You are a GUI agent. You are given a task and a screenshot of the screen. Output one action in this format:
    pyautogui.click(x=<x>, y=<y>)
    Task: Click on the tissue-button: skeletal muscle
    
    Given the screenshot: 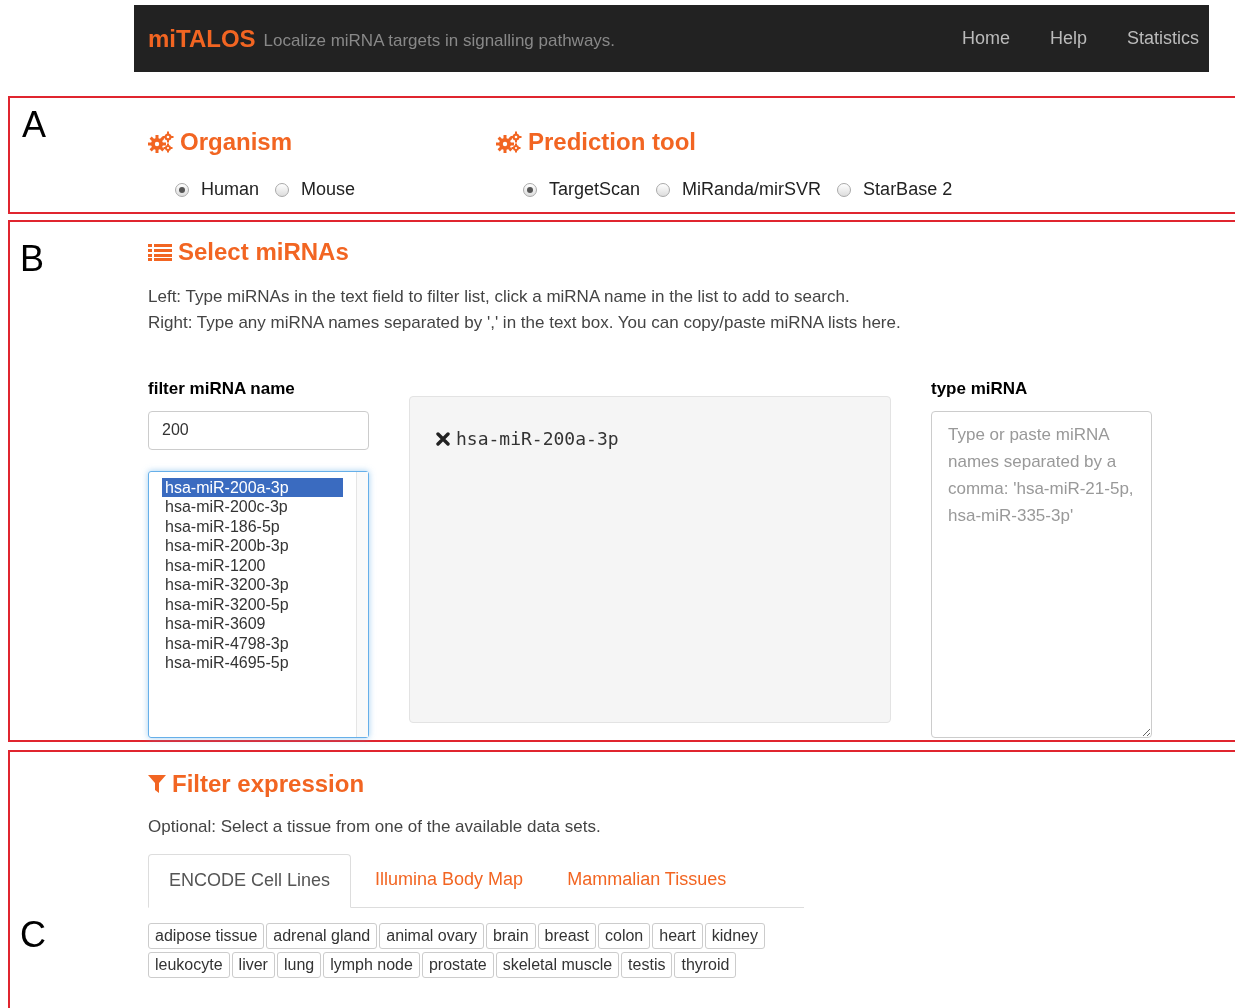 What is the action you would take?
    pyautogui.click(x=557, y=964)
    